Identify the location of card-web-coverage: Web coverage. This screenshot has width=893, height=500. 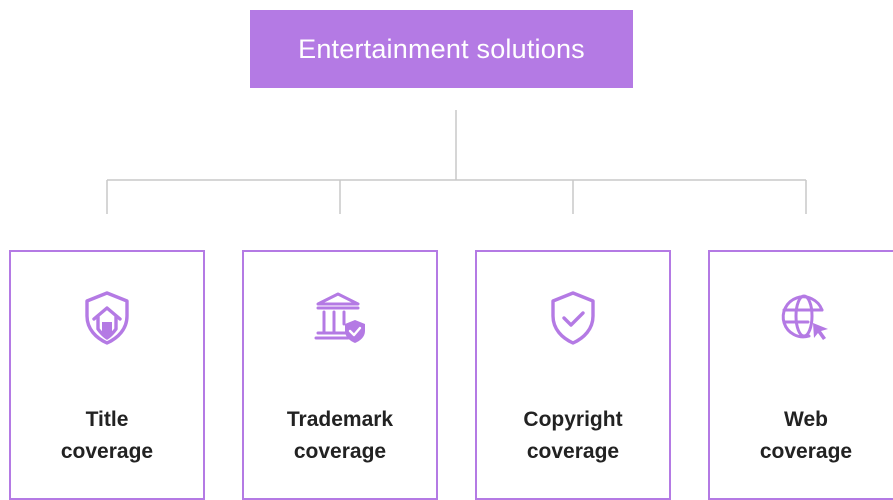
(800, 375).